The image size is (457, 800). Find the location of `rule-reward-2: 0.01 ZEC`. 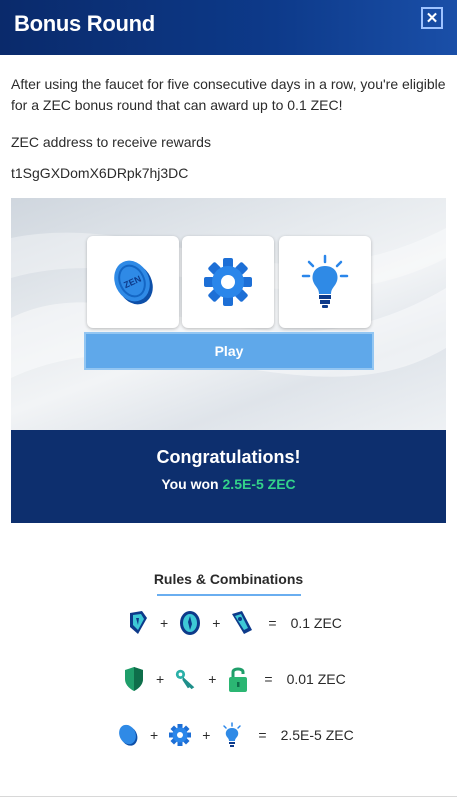

rule-reward-2: 0.01 ZEC is located at coordinates (316, 679).